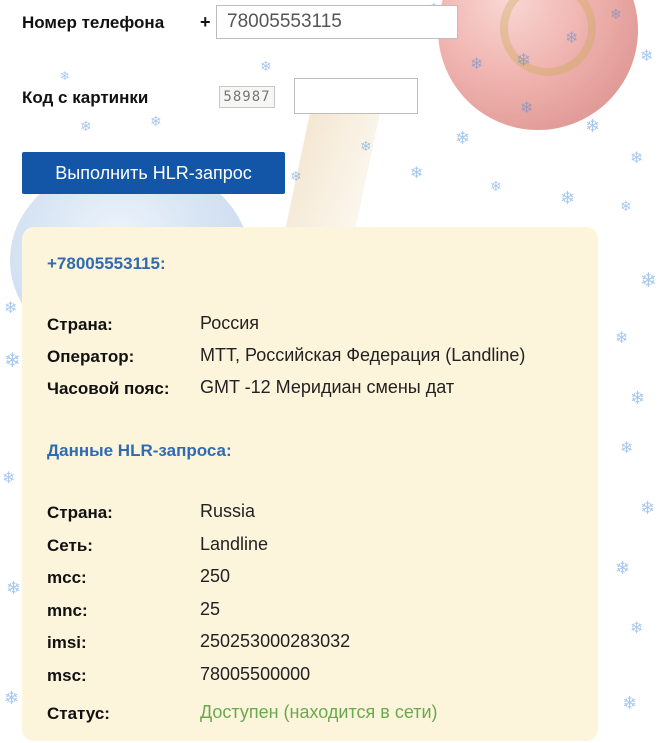 The width and height of the screenshot is (662, 743). Describe the element at coordinates (210, 609) in the screenshot. I see `hlr-value-mnc: 25` at that location.